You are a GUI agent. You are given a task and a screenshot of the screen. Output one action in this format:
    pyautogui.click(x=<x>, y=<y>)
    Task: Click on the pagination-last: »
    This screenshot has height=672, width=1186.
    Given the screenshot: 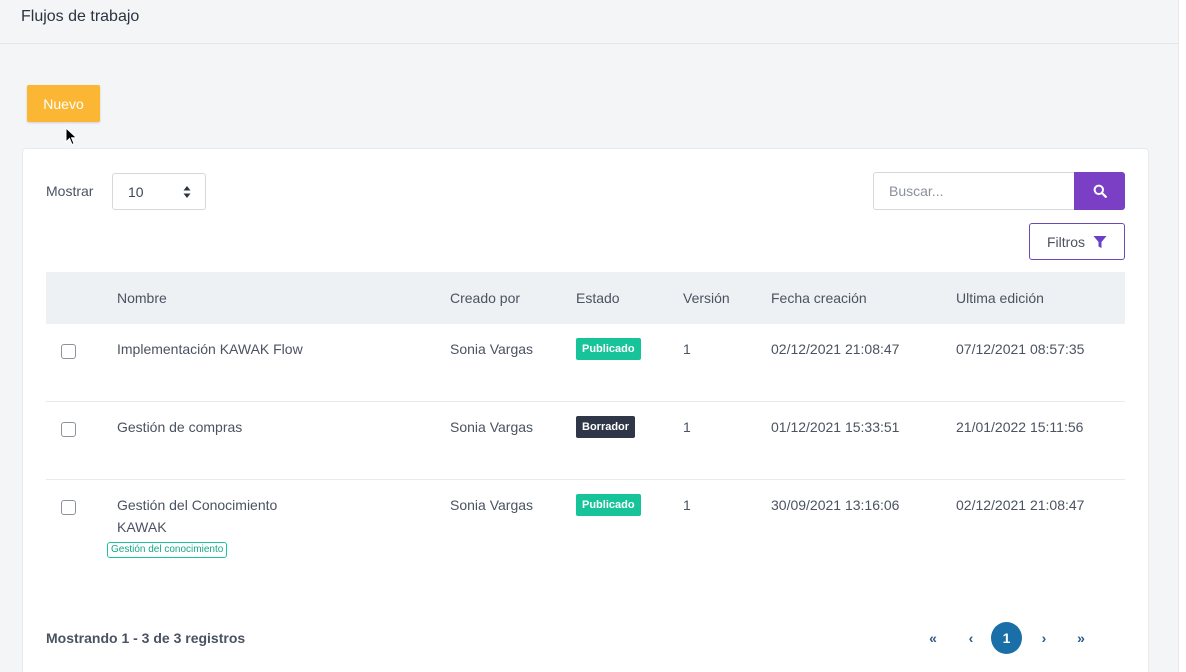 What is the action you would take?
    pyautogui.click(x=1081, y=638)
    